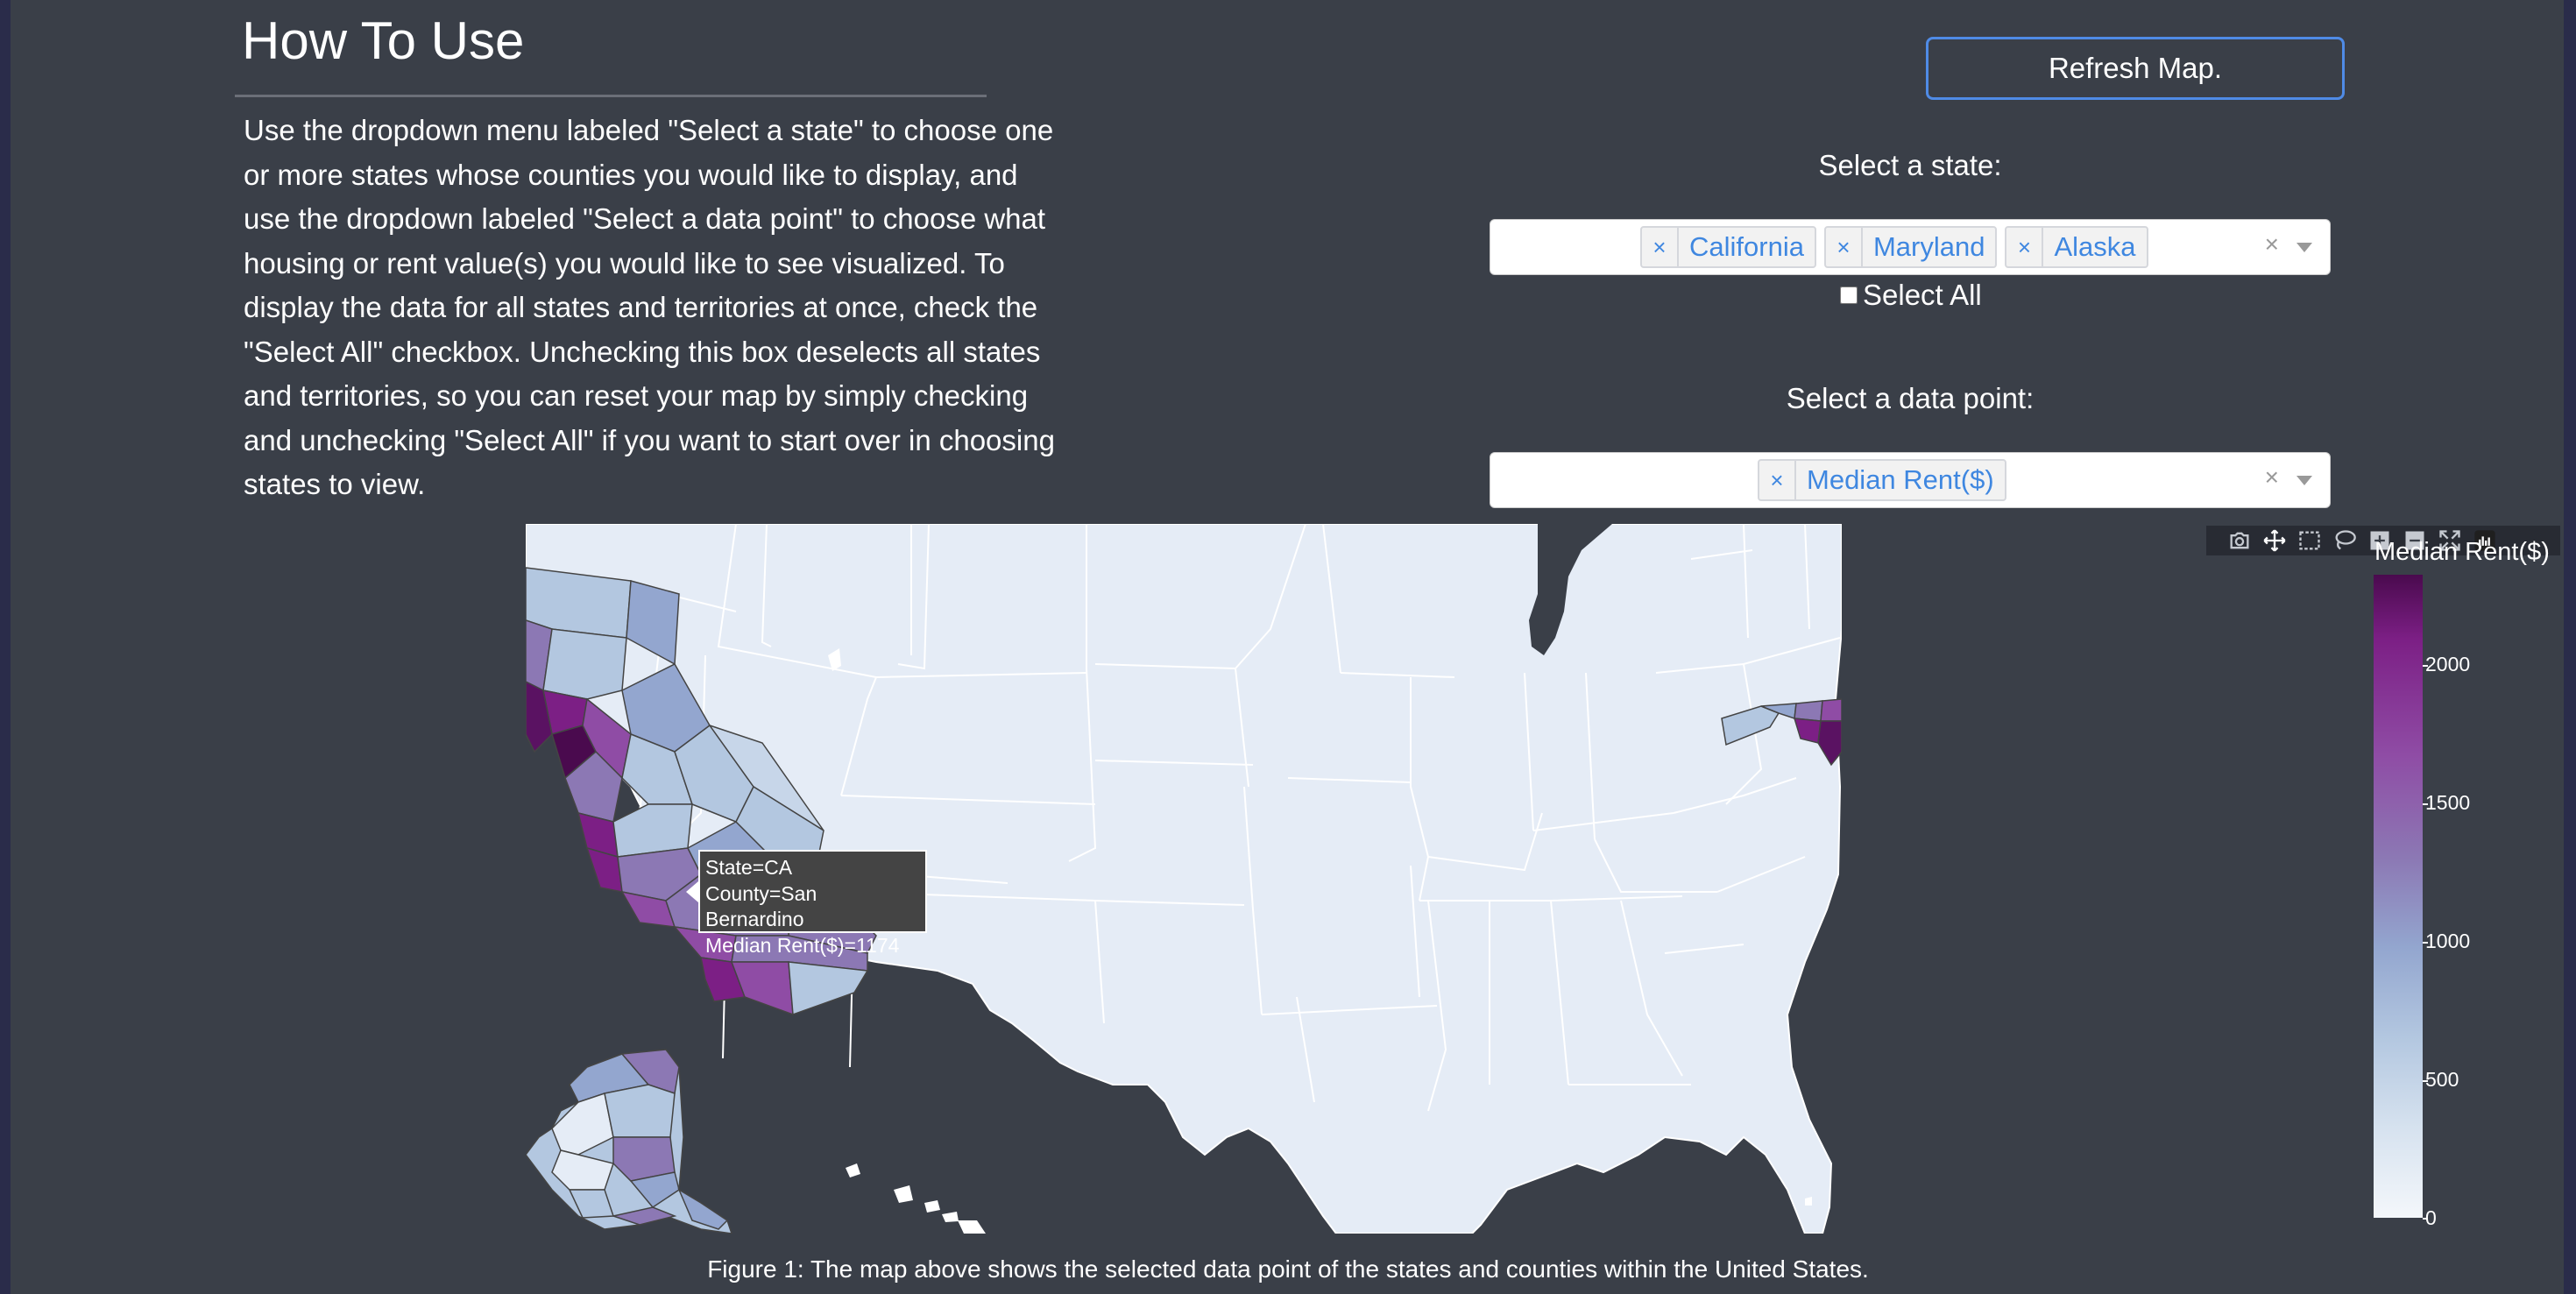 This screenshot has height=1294, width=2576. Describe the element at coordinates (761, 906) in the screenshot. I see `tooltip-county: County=San Bernardino` at that location.